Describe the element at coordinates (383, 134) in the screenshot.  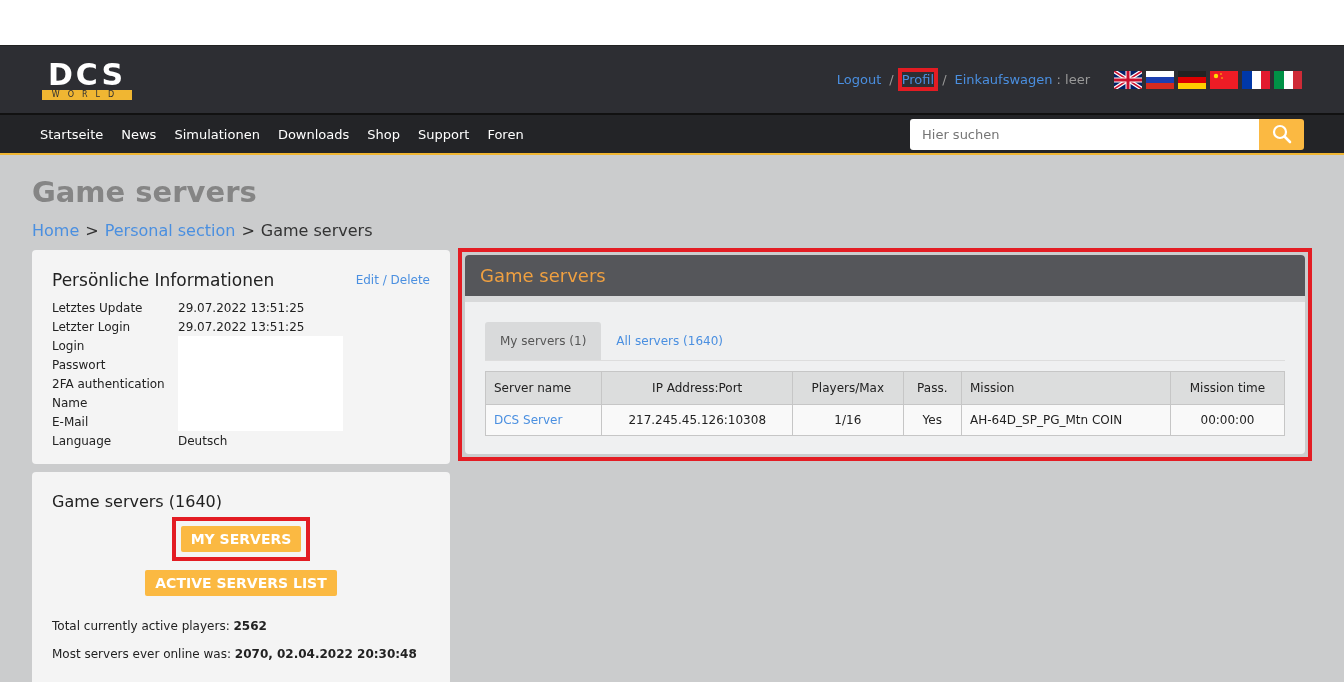
I see `nav-link: Shop` at that location.